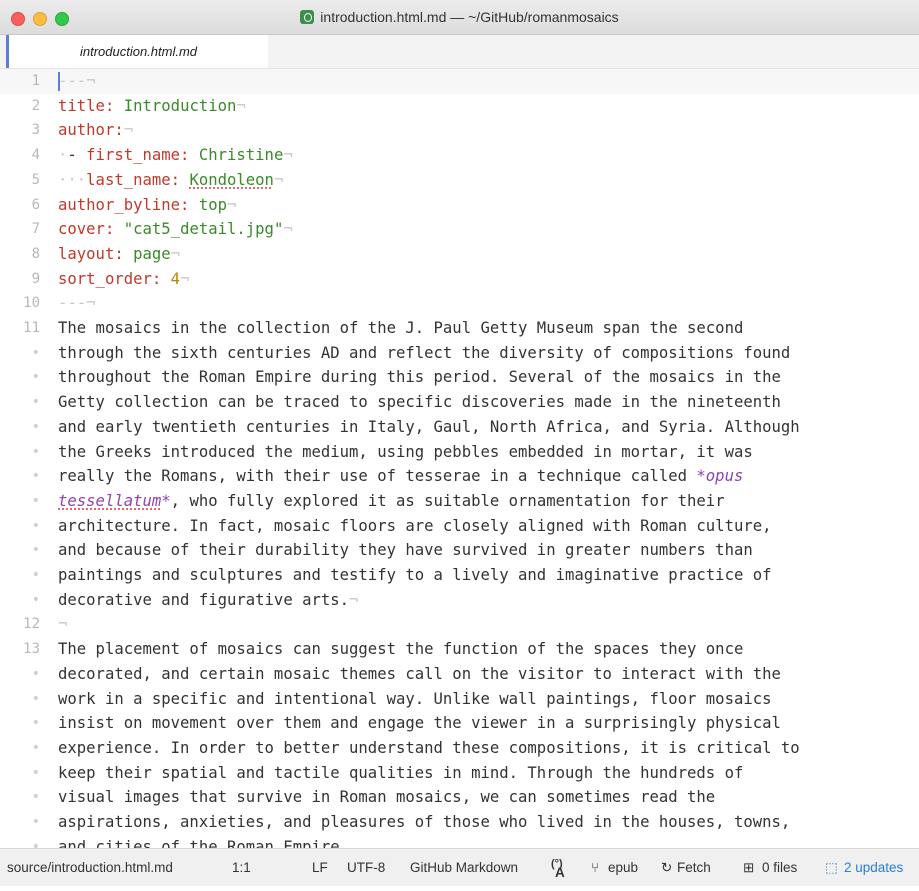 The height and width of the screenshot is (891, 919). What do you see at coordinates (320, 867) in the screenshot?
I see `line-ending: LF` at bounding box center [320, 867].